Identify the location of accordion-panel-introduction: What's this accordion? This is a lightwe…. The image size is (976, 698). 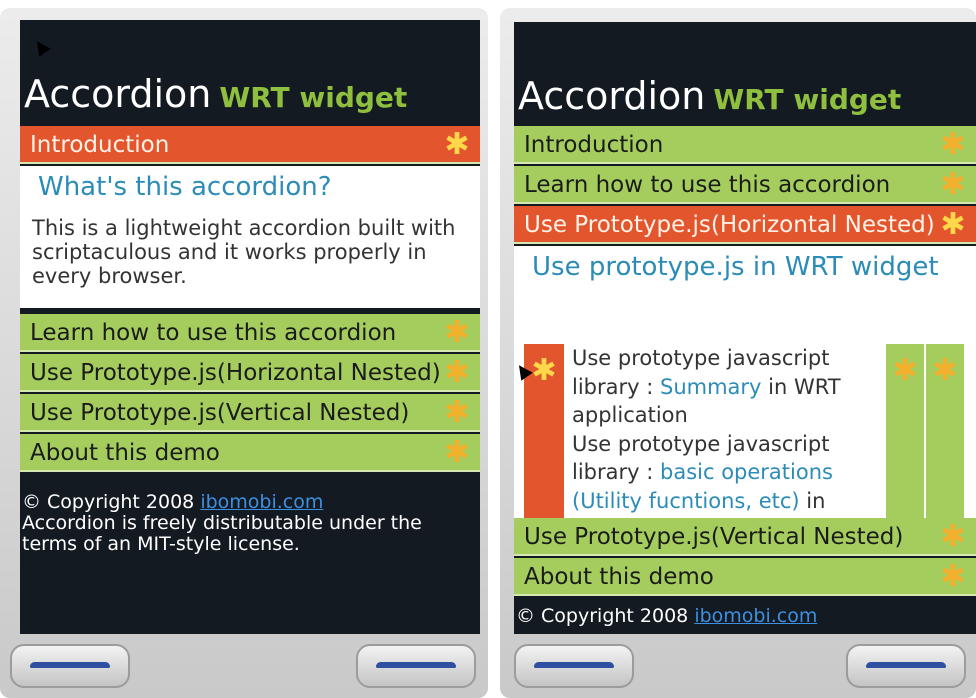
(250, 237).